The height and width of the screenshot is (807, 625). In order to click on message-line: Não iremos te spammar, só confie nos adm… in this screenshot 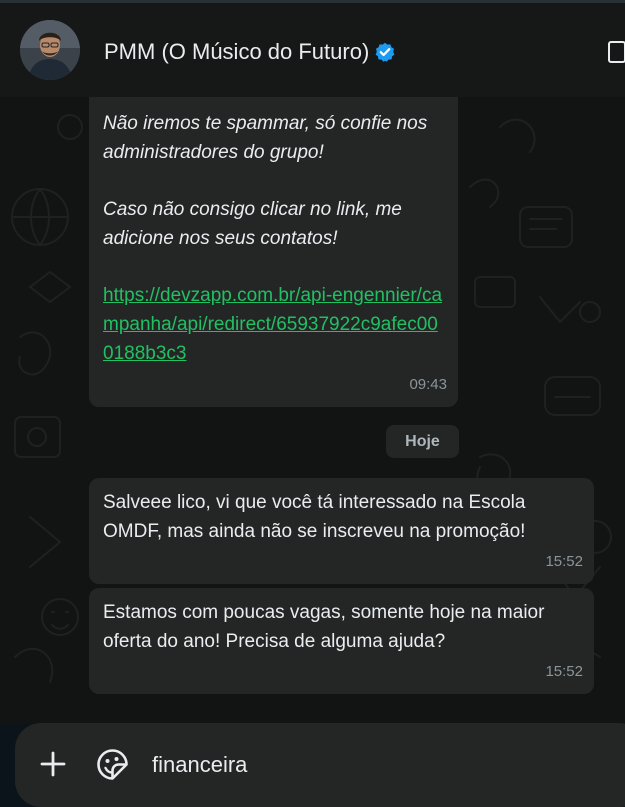, I will do `click(265, 138)`.